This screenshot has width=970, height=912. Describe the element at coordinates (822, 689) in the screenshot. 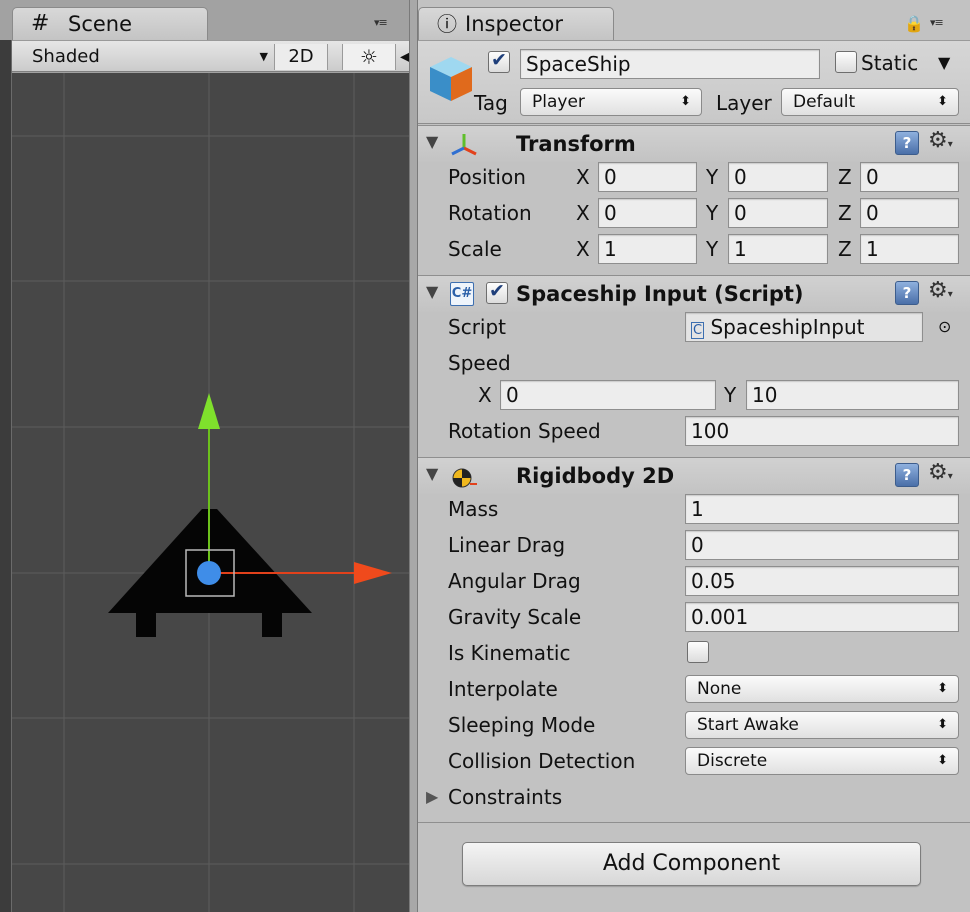

I see `interpolate-dropdown: None ⬍` at that location.